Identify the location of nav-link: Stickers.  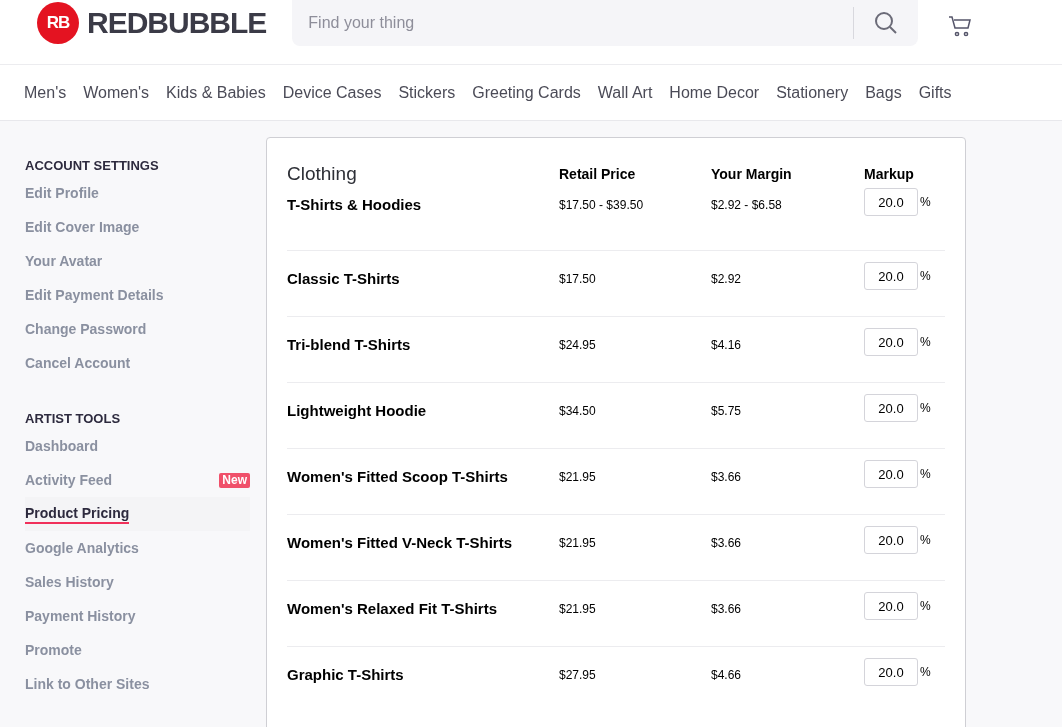
(427, 92).